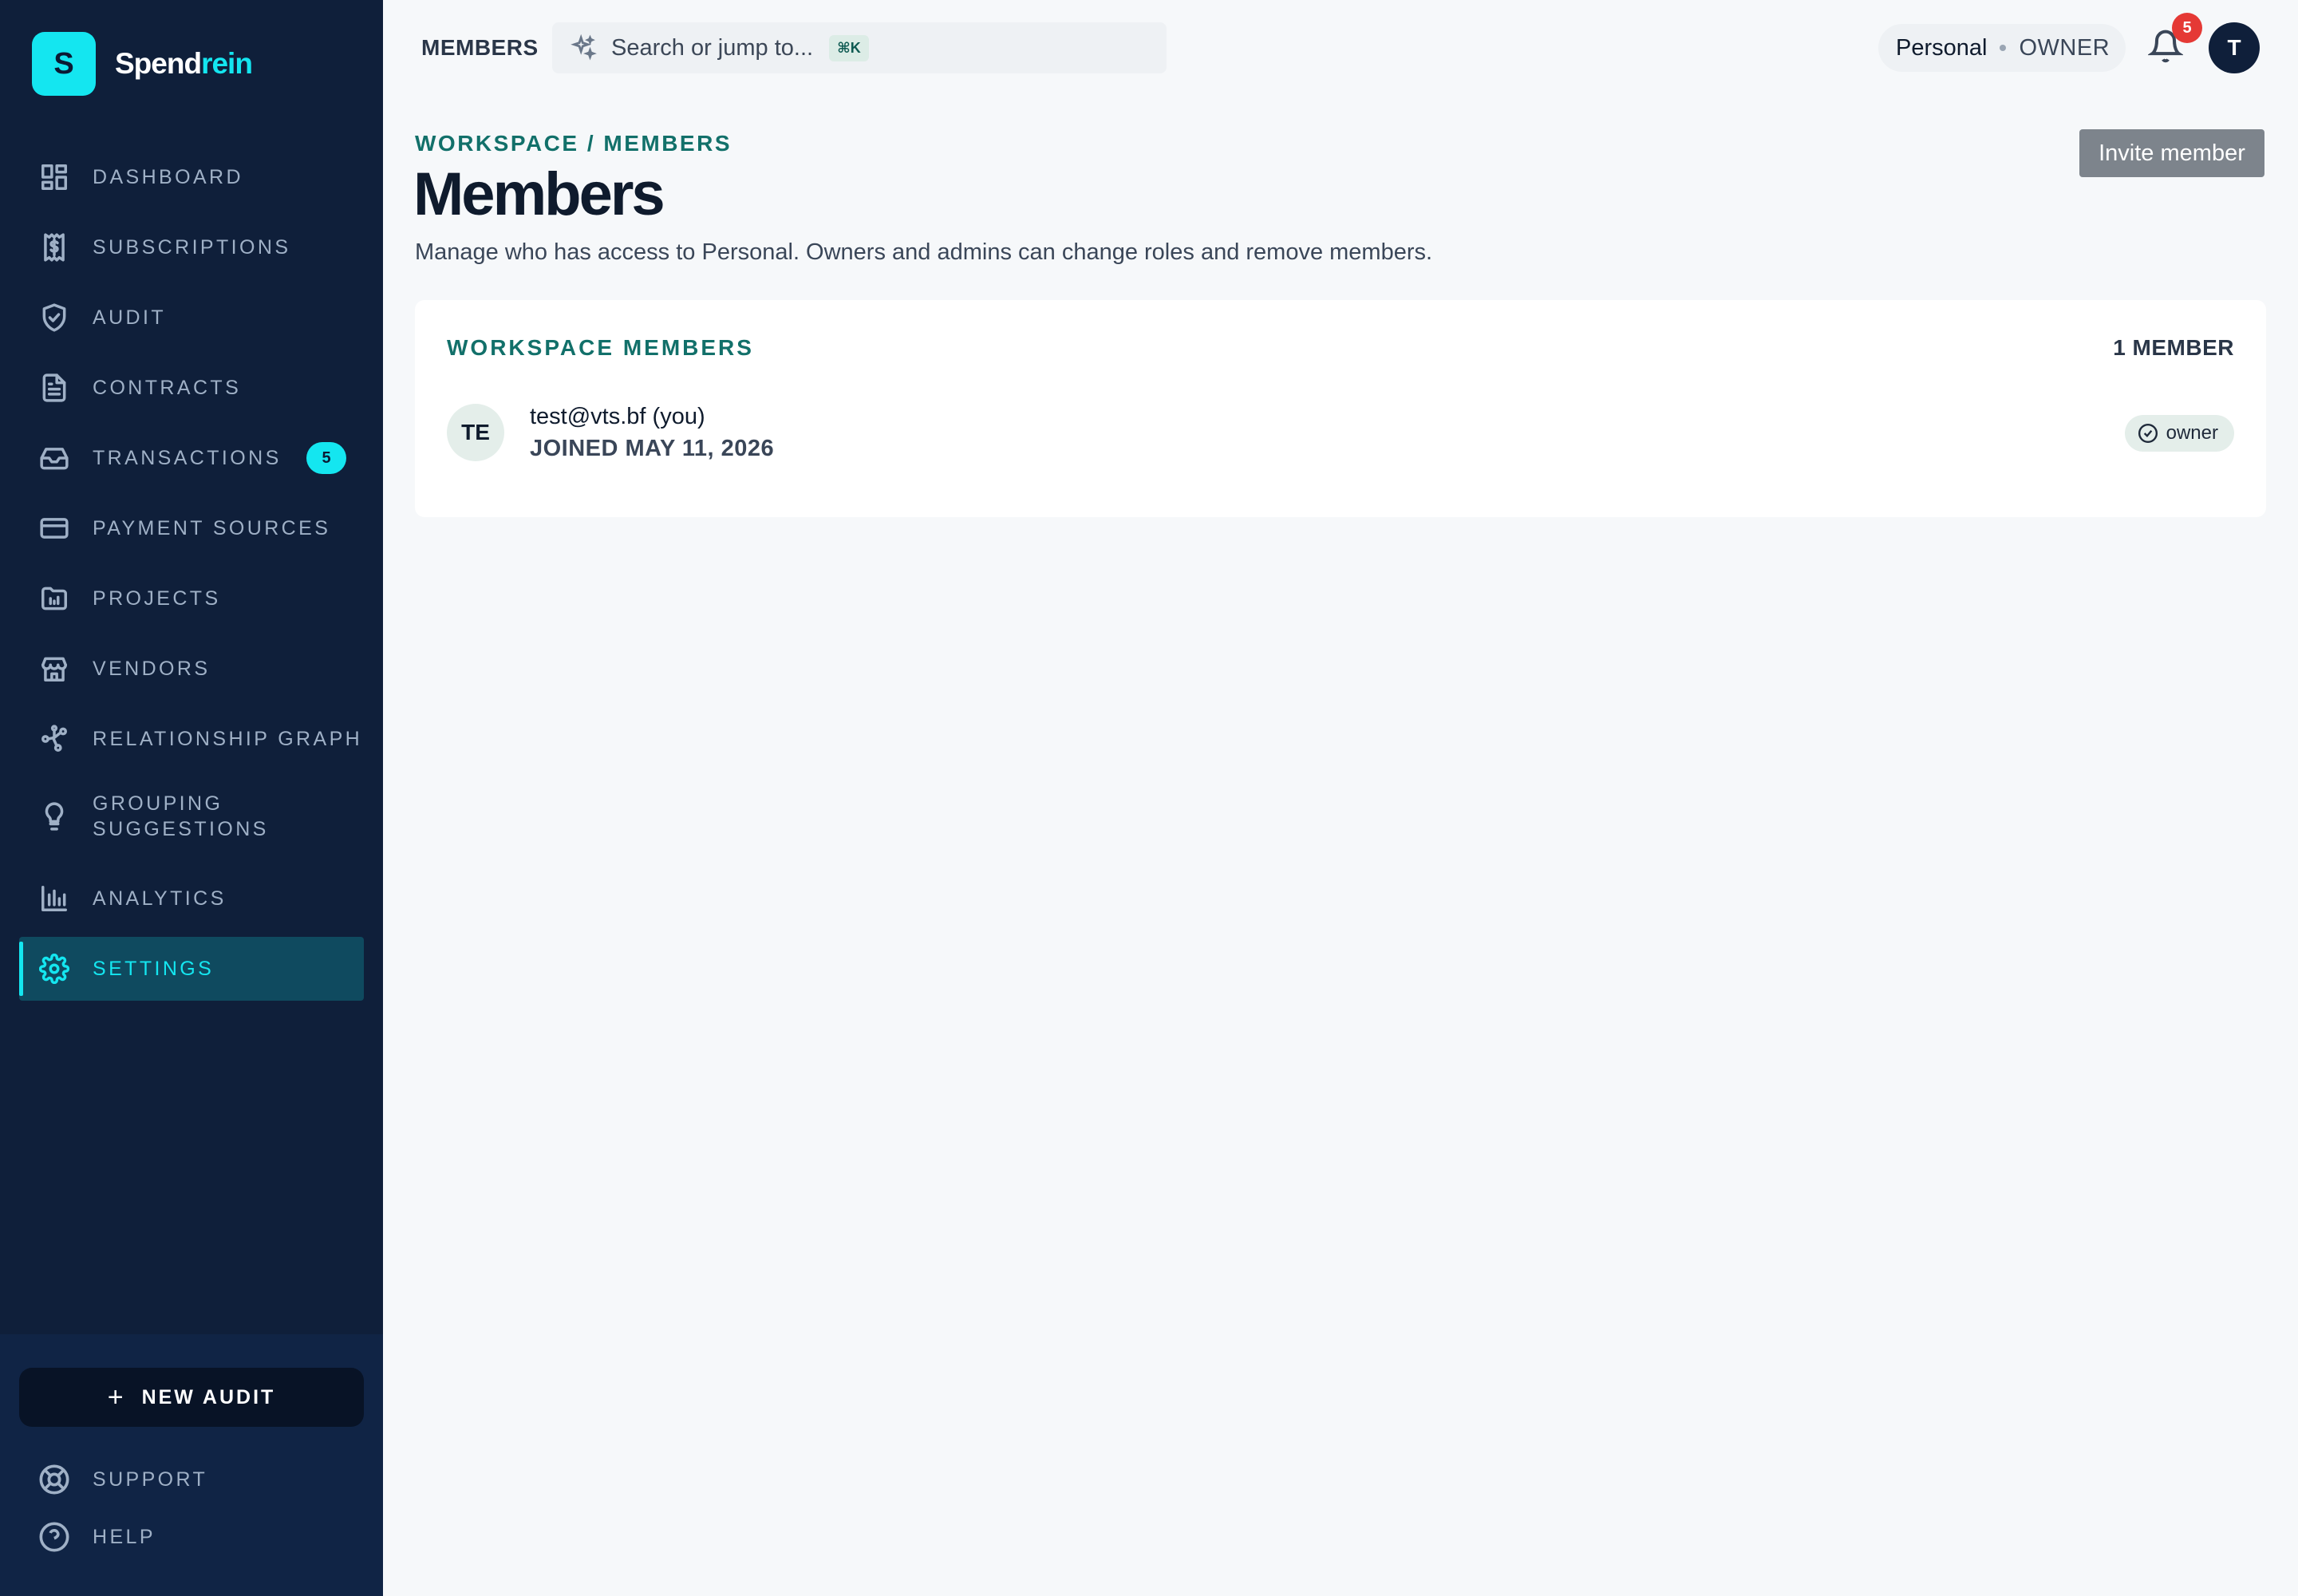  Describe the element at coordinates (64, 64) in the screenshot. I see `brand-logo: S` at that location.